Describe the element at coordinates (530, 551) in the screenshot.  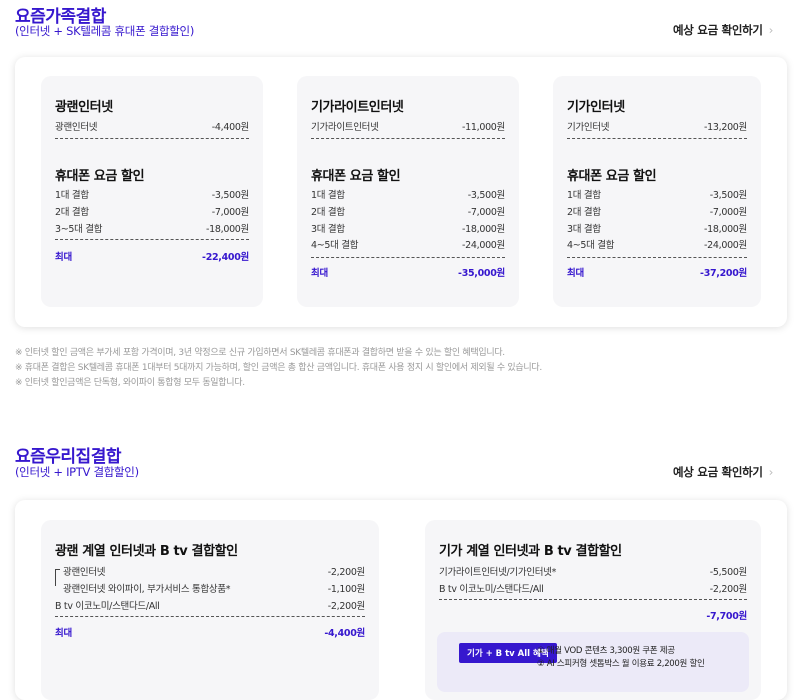
I see `card-title: 기가 계열 인터넷과 B tv 결합할인` at that location.